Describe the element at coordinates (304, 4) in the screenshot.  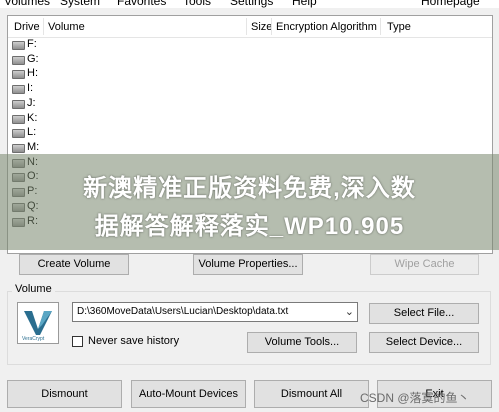
I see `menu-help: Help` at that location.